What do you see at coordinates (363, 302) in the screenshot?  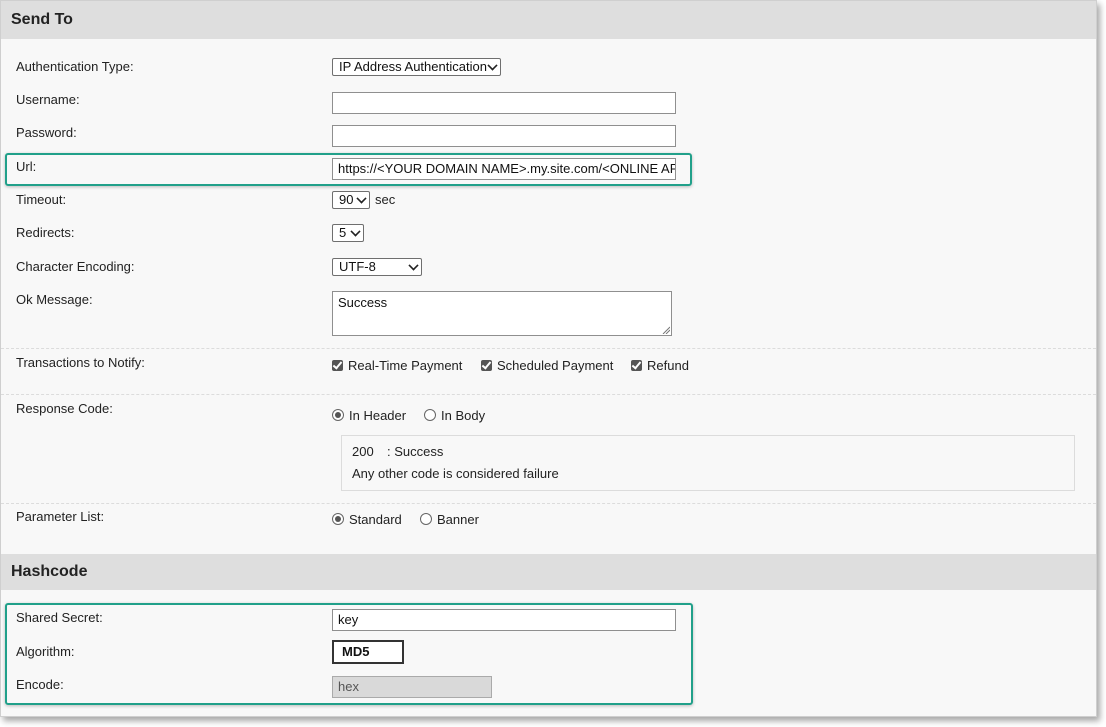 I see `ok-message-value: Success` at bounding box center [363, 302].